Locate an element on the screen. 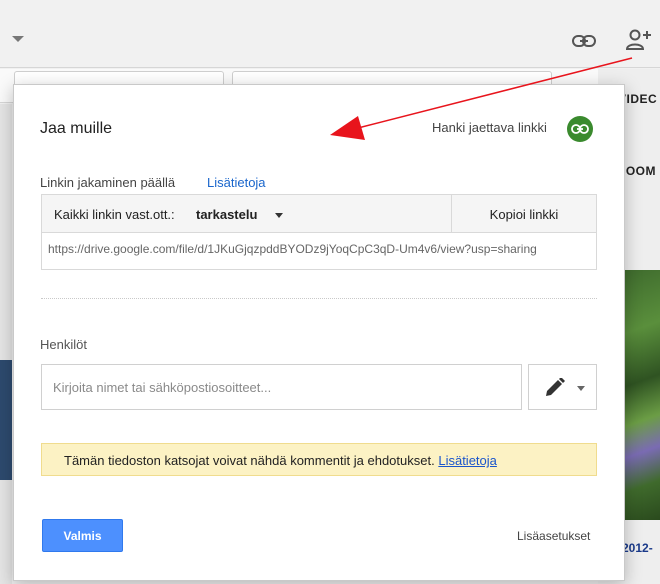  advanced-settings-link: Lisäasetukset is located at coordinates (553, 536).